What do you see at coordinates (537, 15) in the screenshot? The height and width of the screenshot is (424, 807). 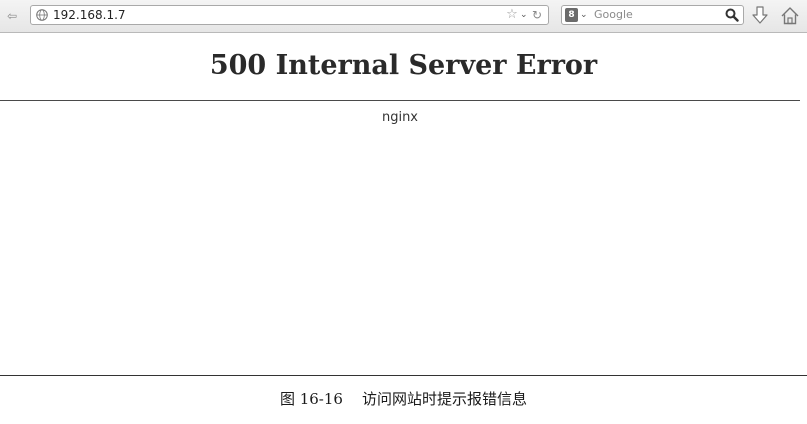 I see `reload-icon: ↻` at bounding box center [537, 15].